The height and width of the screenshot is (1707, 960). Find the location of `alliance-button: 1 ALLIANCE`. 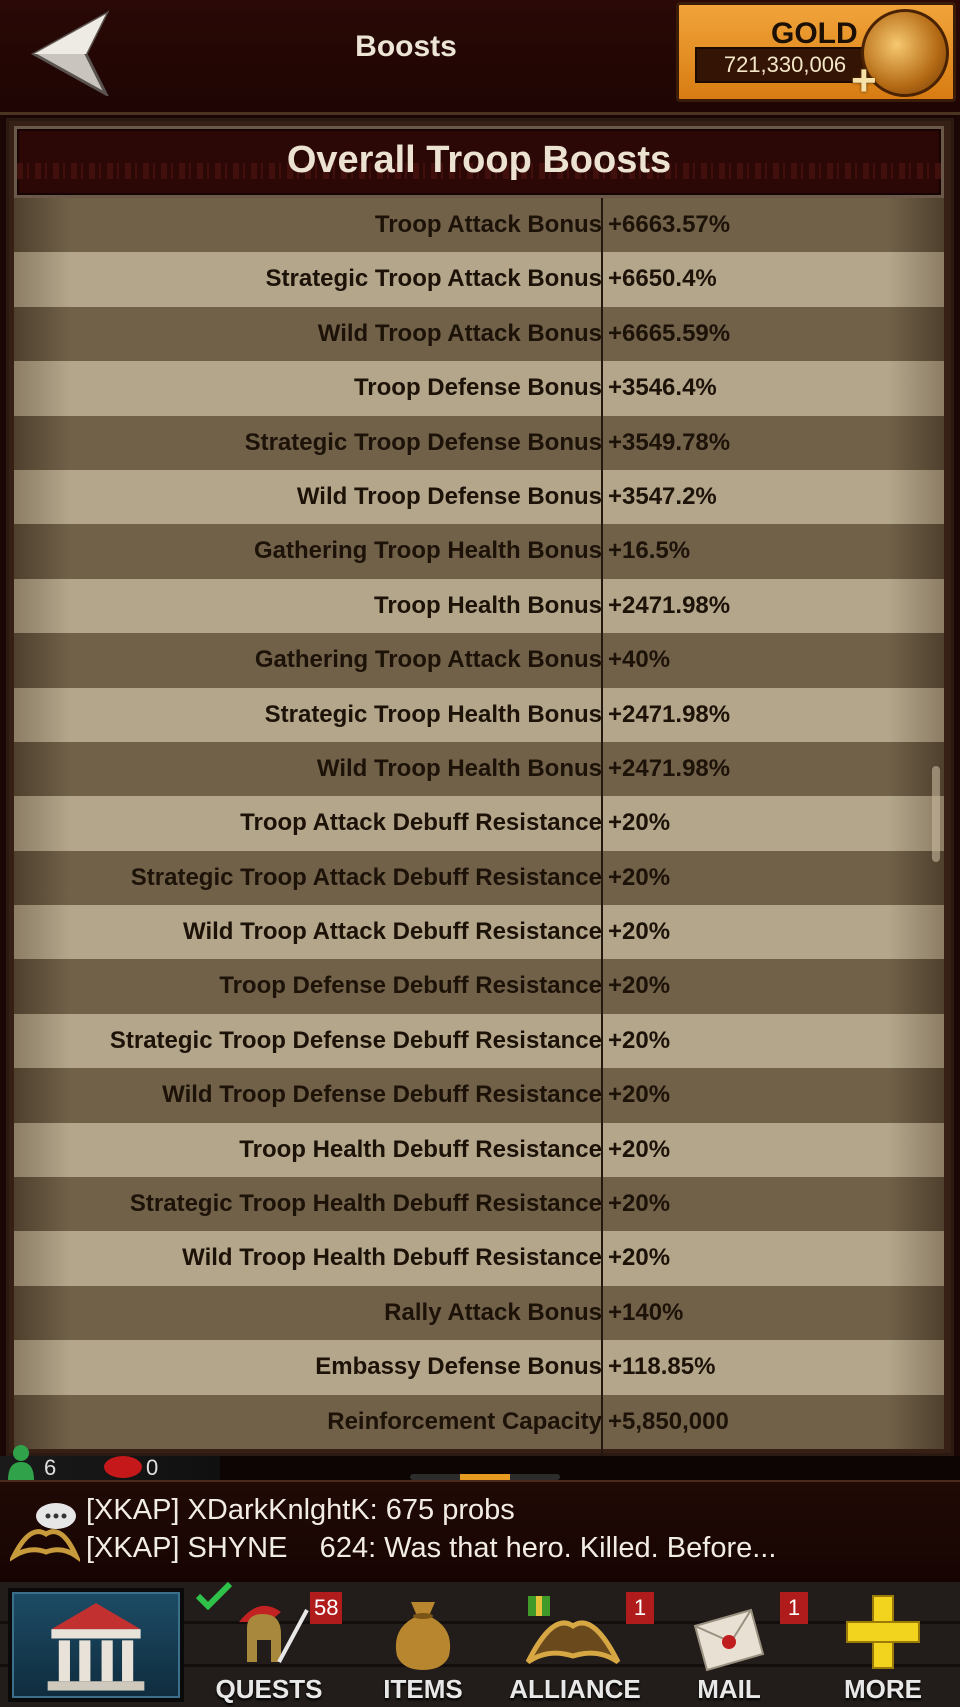

alliance-button: 1 ALLIANCE is located at coordinates (577, 1644).